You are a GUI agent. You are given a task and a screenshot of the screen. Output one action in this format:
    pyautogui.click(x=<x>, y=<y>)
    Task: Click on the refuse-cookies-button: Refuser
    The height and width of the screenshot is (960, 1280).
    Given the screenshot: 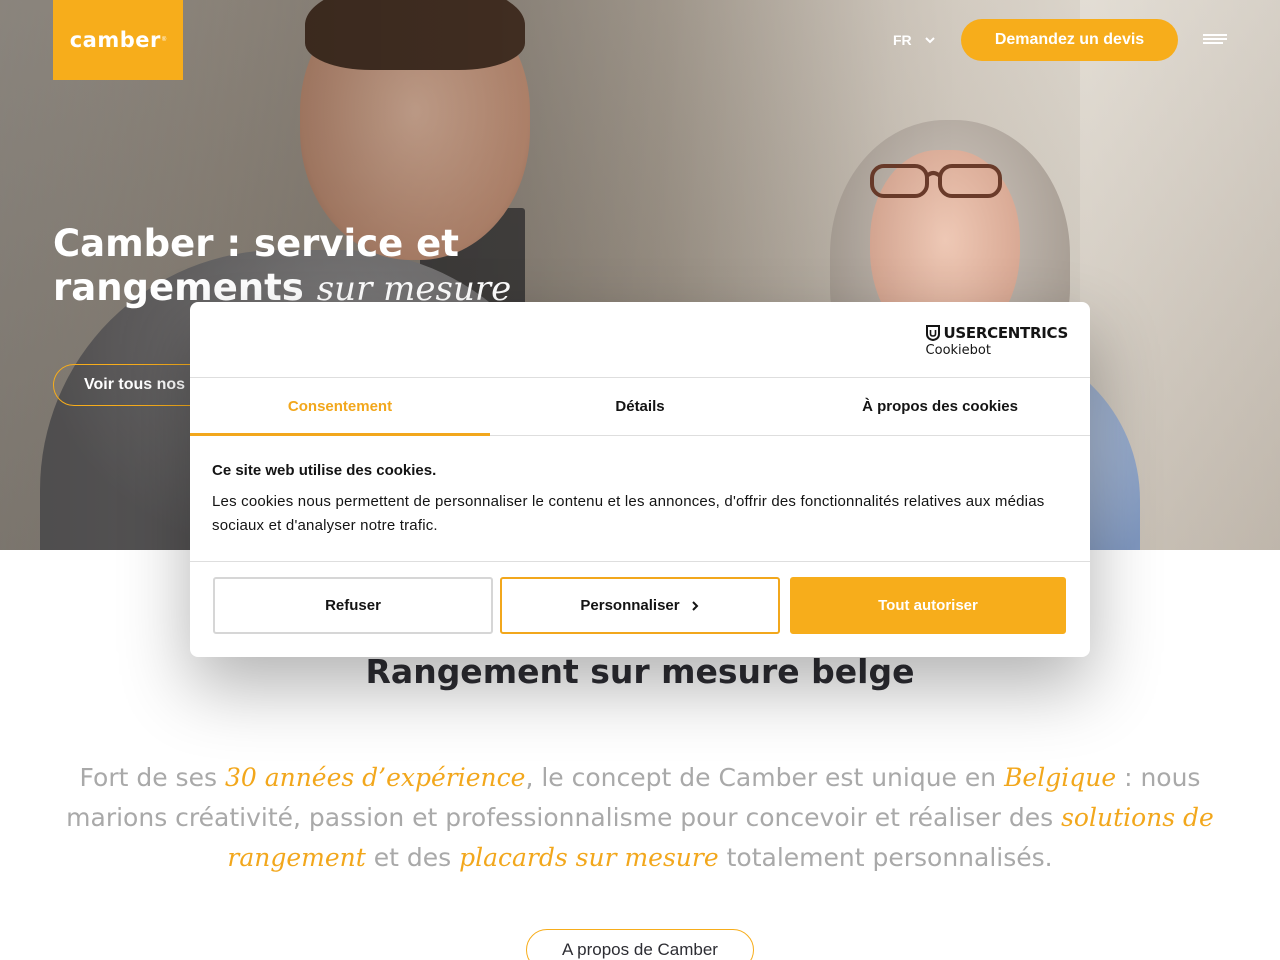 What is the action you would take?
    pyautogui.click(x=353, y=605)
    